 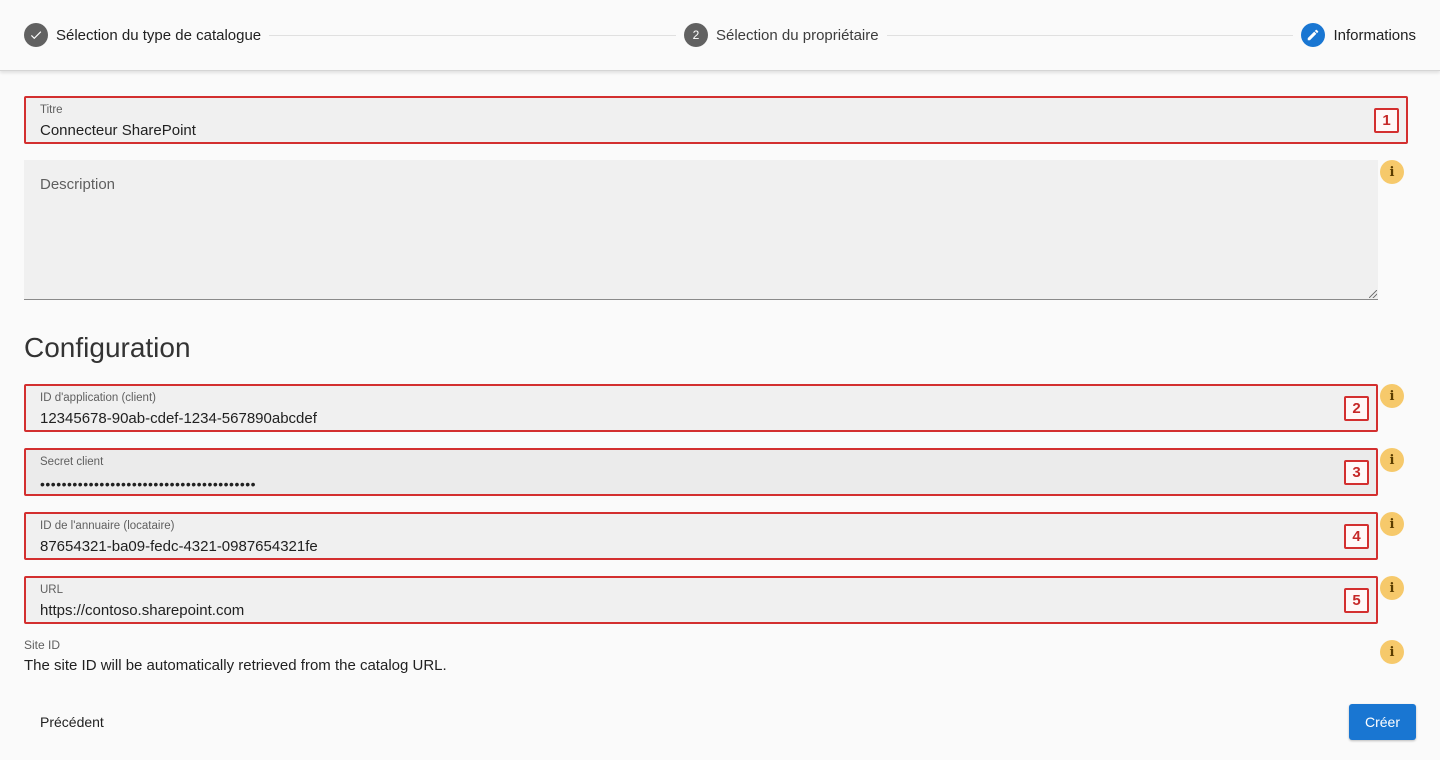 What do you see at coordinates (640, 610) in the screenshot?
I see `url-input` at bounding box center [640, 610].